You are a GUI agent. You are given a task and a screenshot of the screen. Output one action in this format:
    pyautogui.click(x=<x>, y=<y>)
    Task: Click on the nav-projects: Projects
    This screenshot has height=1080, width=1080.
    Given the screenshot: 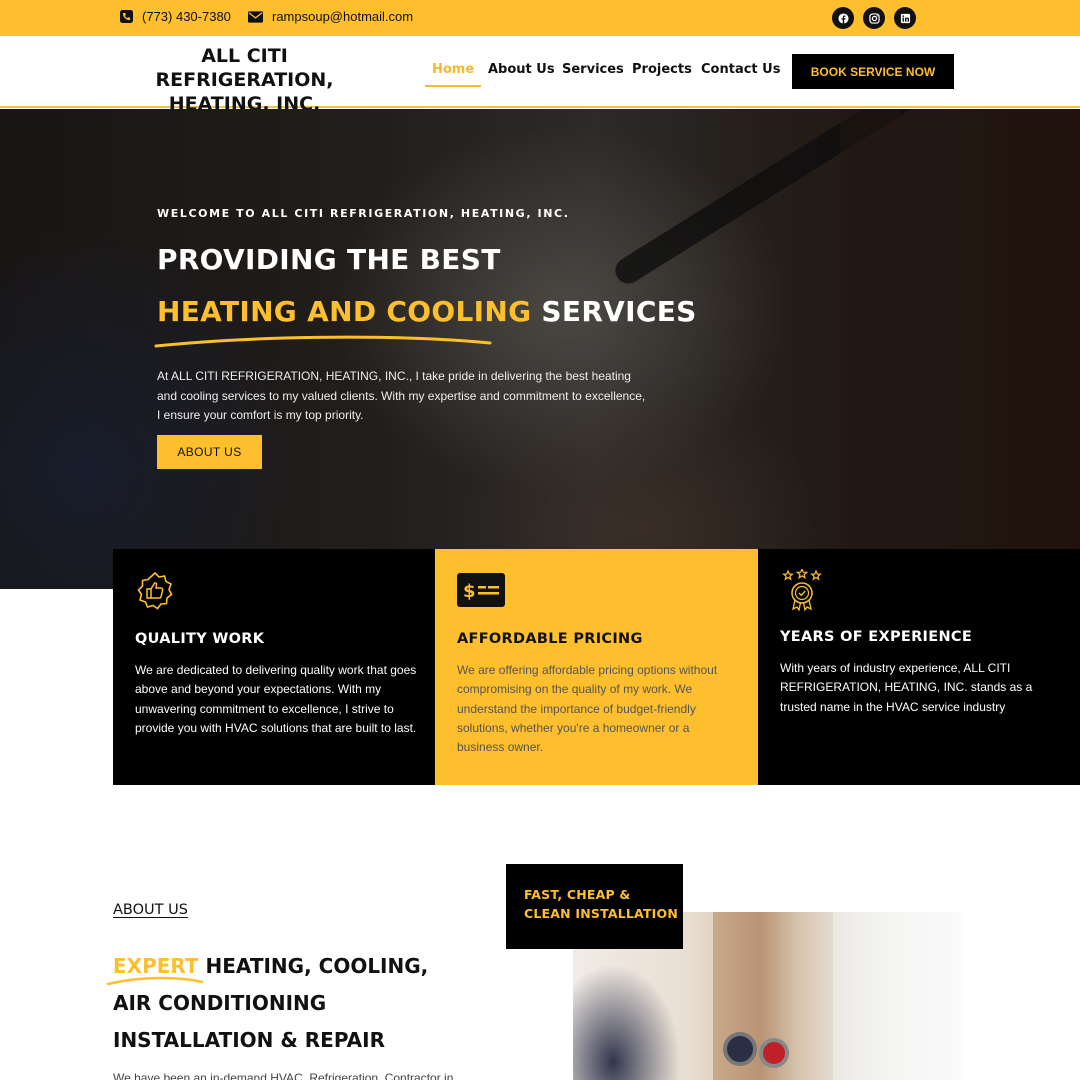 What is the action you would take?
    pyautogui.click(x=662, y=69)
    